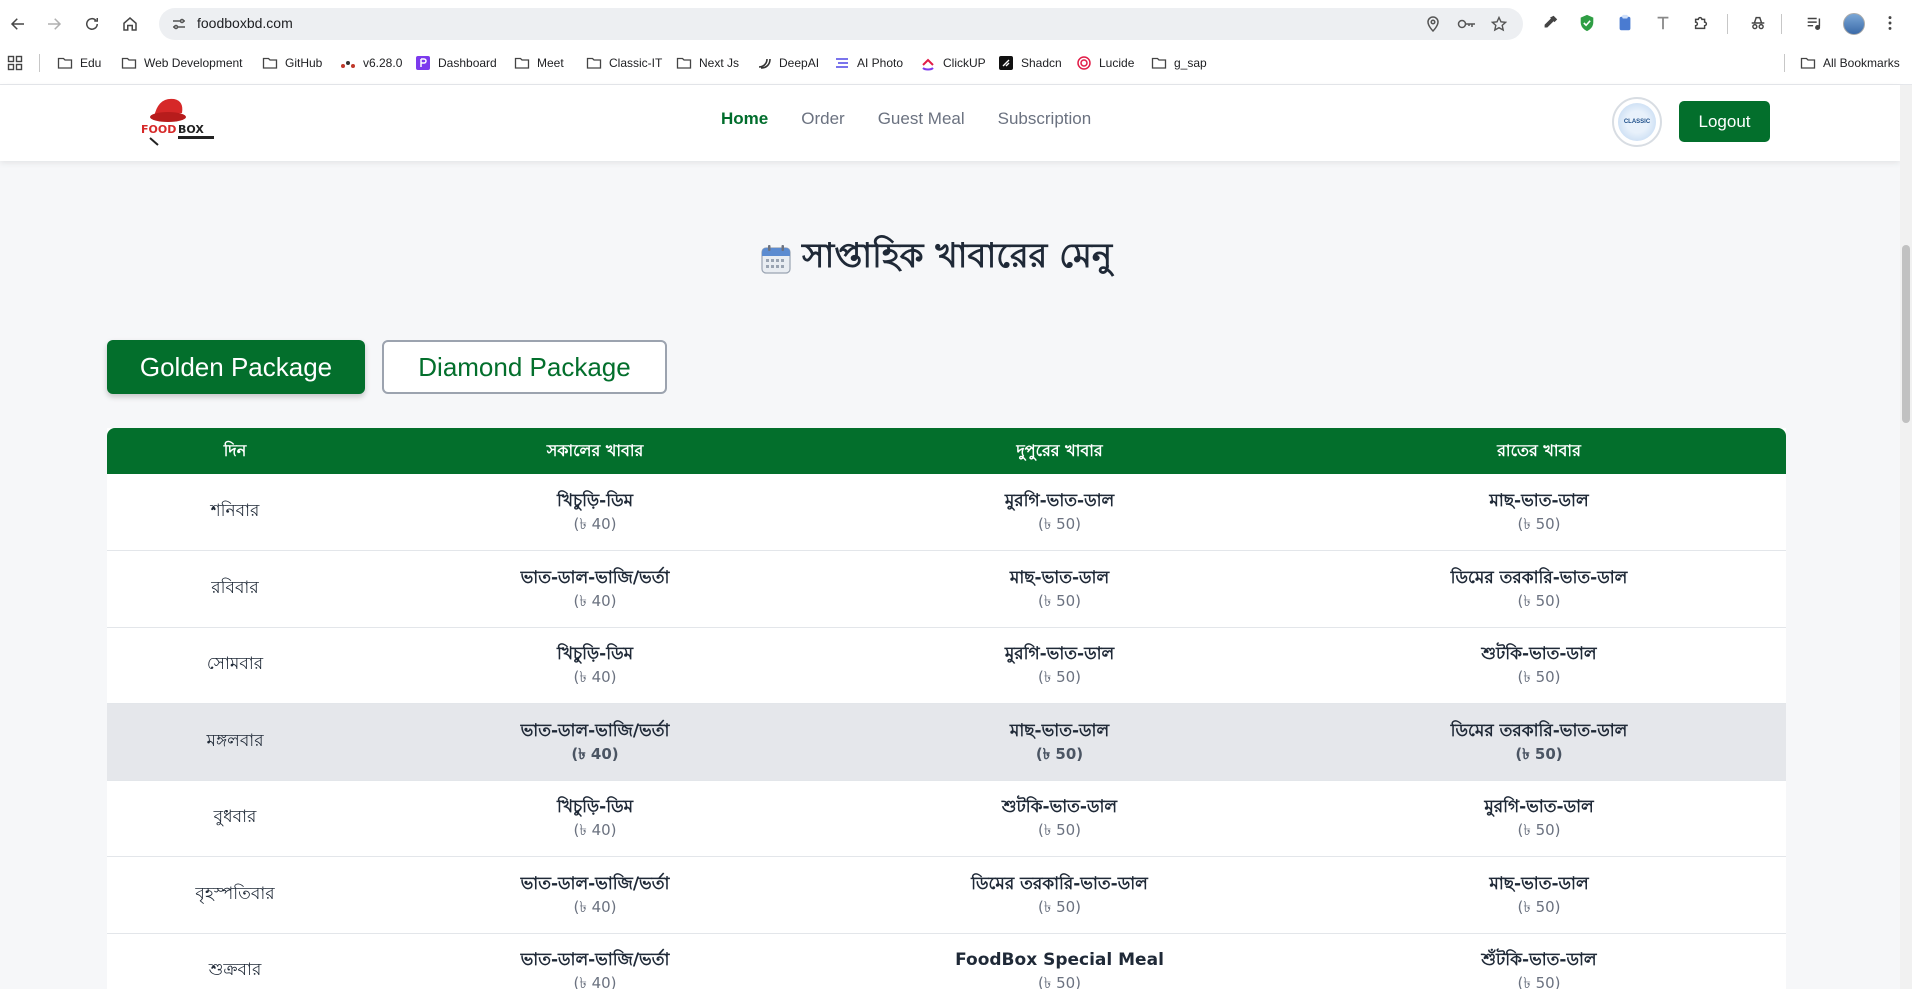 Image resolution: width=1912 pixels, height=989 pixels. I want to click on shield-extension-icon, so click(1587, 23).